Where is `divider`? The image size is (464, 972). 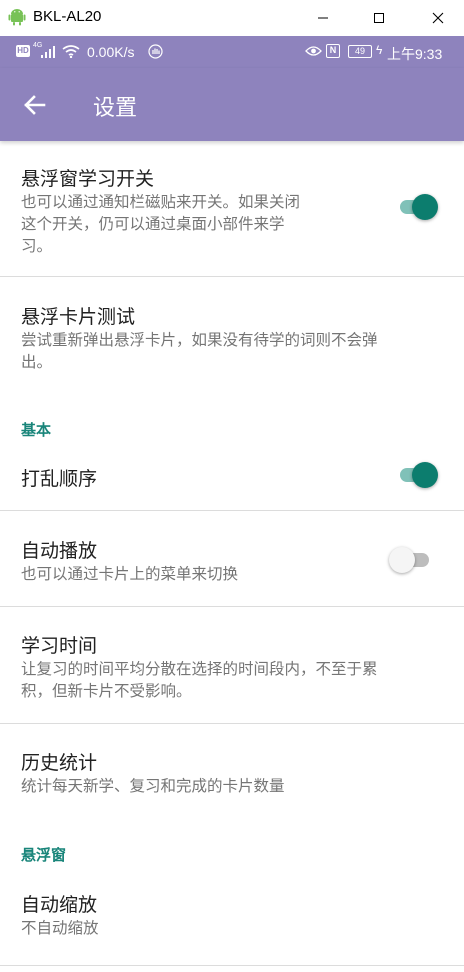 divider is located at coordinates (232, 965).